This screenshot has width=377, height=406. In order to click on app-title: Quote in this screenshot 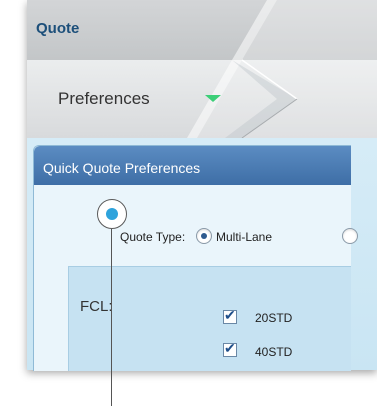, I will do `click(58, 28)`.